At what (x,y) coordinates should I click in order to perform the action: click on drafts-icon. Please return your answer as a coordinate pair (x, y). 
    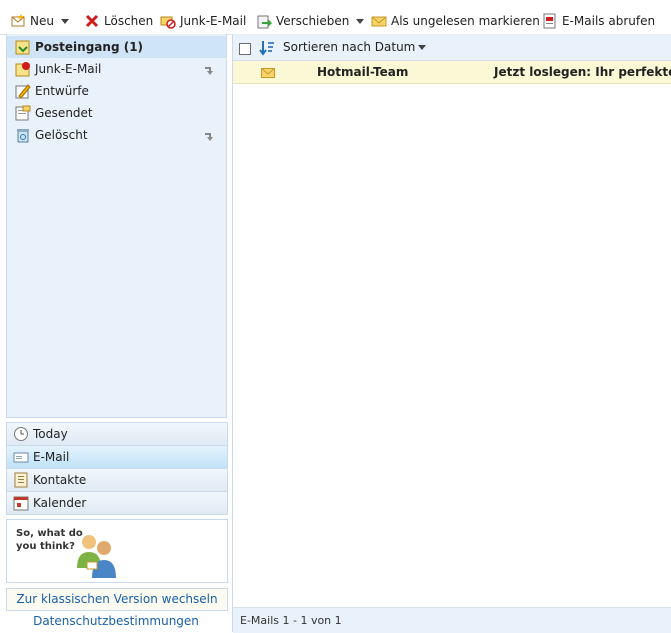
    Looking at the image, I should click on (23, 91).